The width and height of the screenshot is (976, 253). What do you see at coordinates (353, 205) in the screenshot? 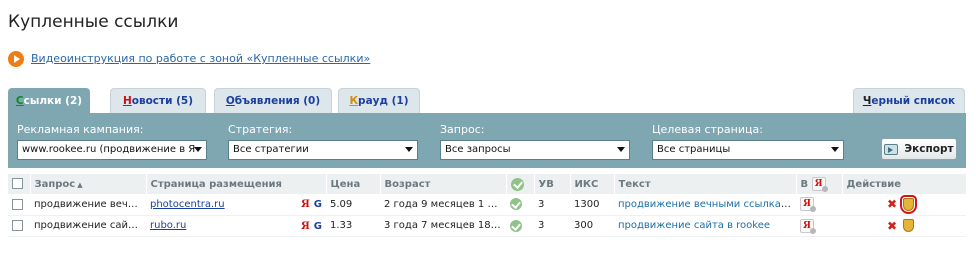
I see `cell-price: 5.09` at bounding box center [353, 205].